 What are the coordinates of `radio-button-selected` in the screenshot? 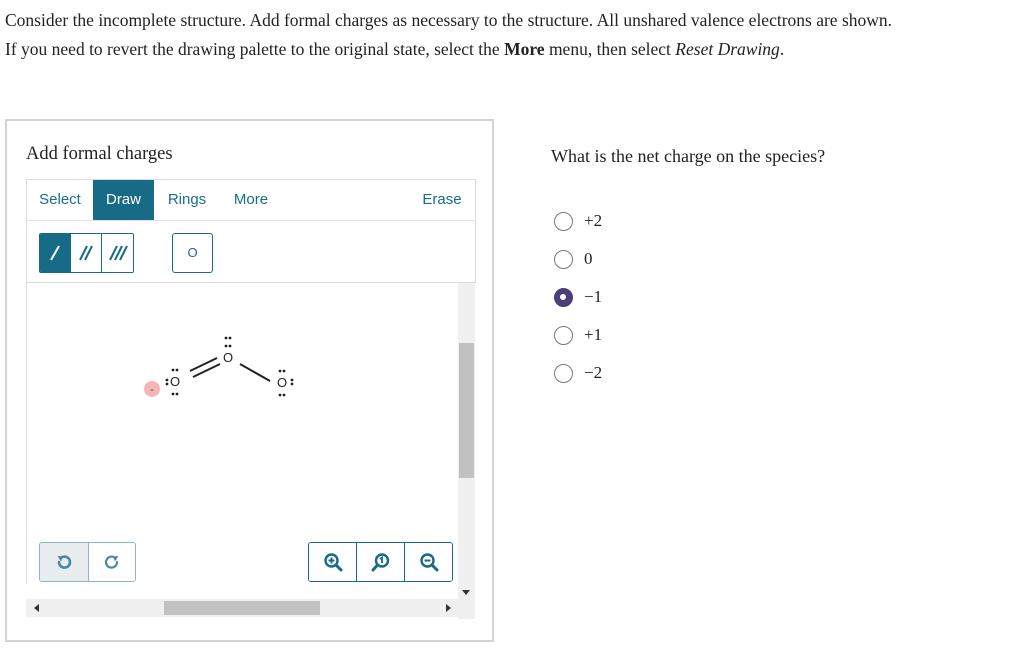 It's located at (563, 297).